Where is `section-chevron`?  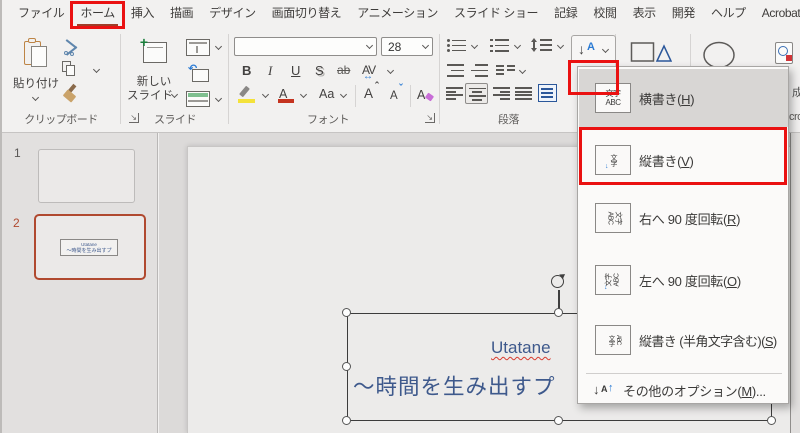
section-chevron is located at coordinates (218, 98).